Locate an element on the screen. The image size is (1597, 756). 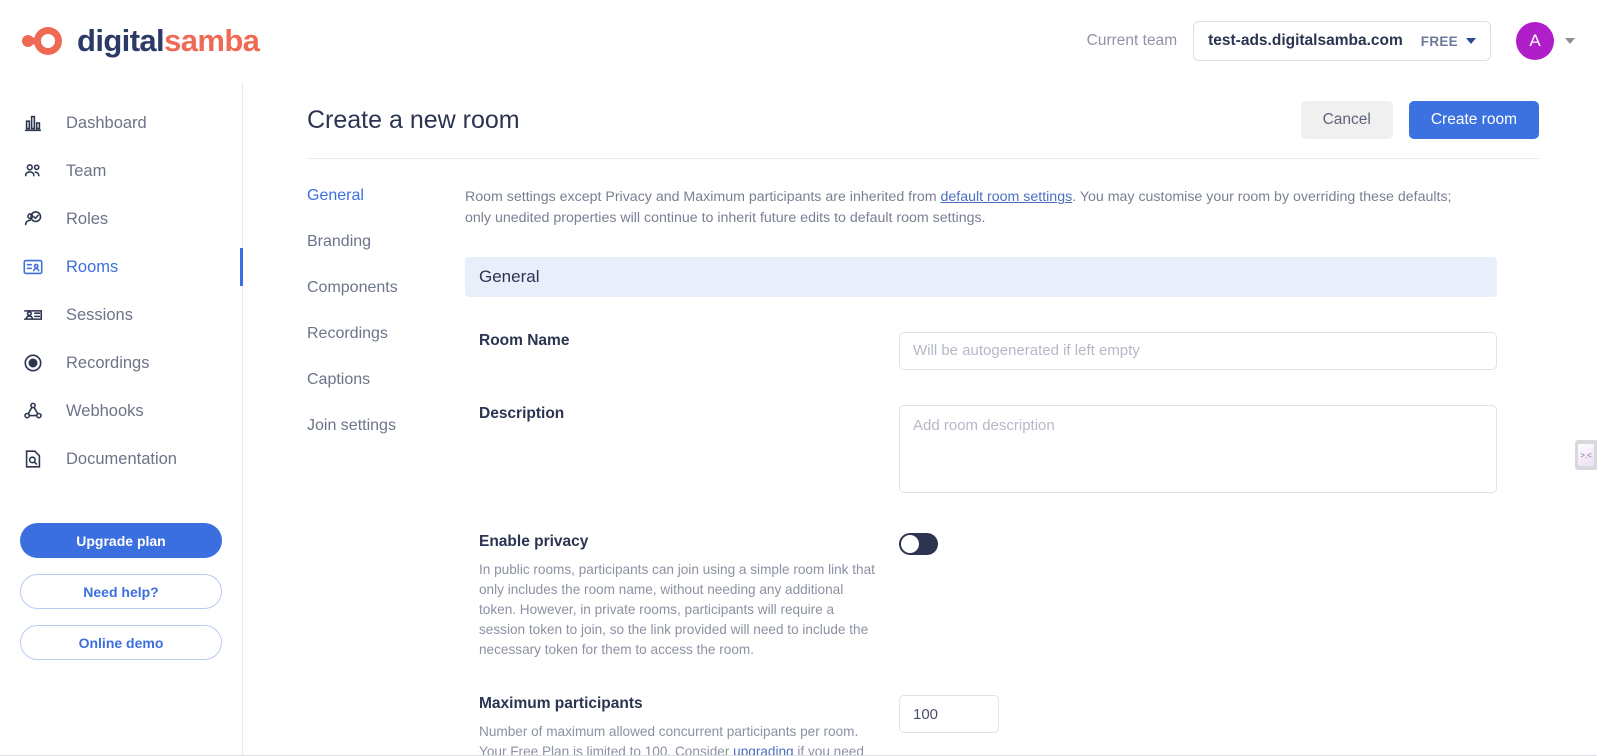
sidebar-item-documentation: Documentation is located at coordinates (121, 459).